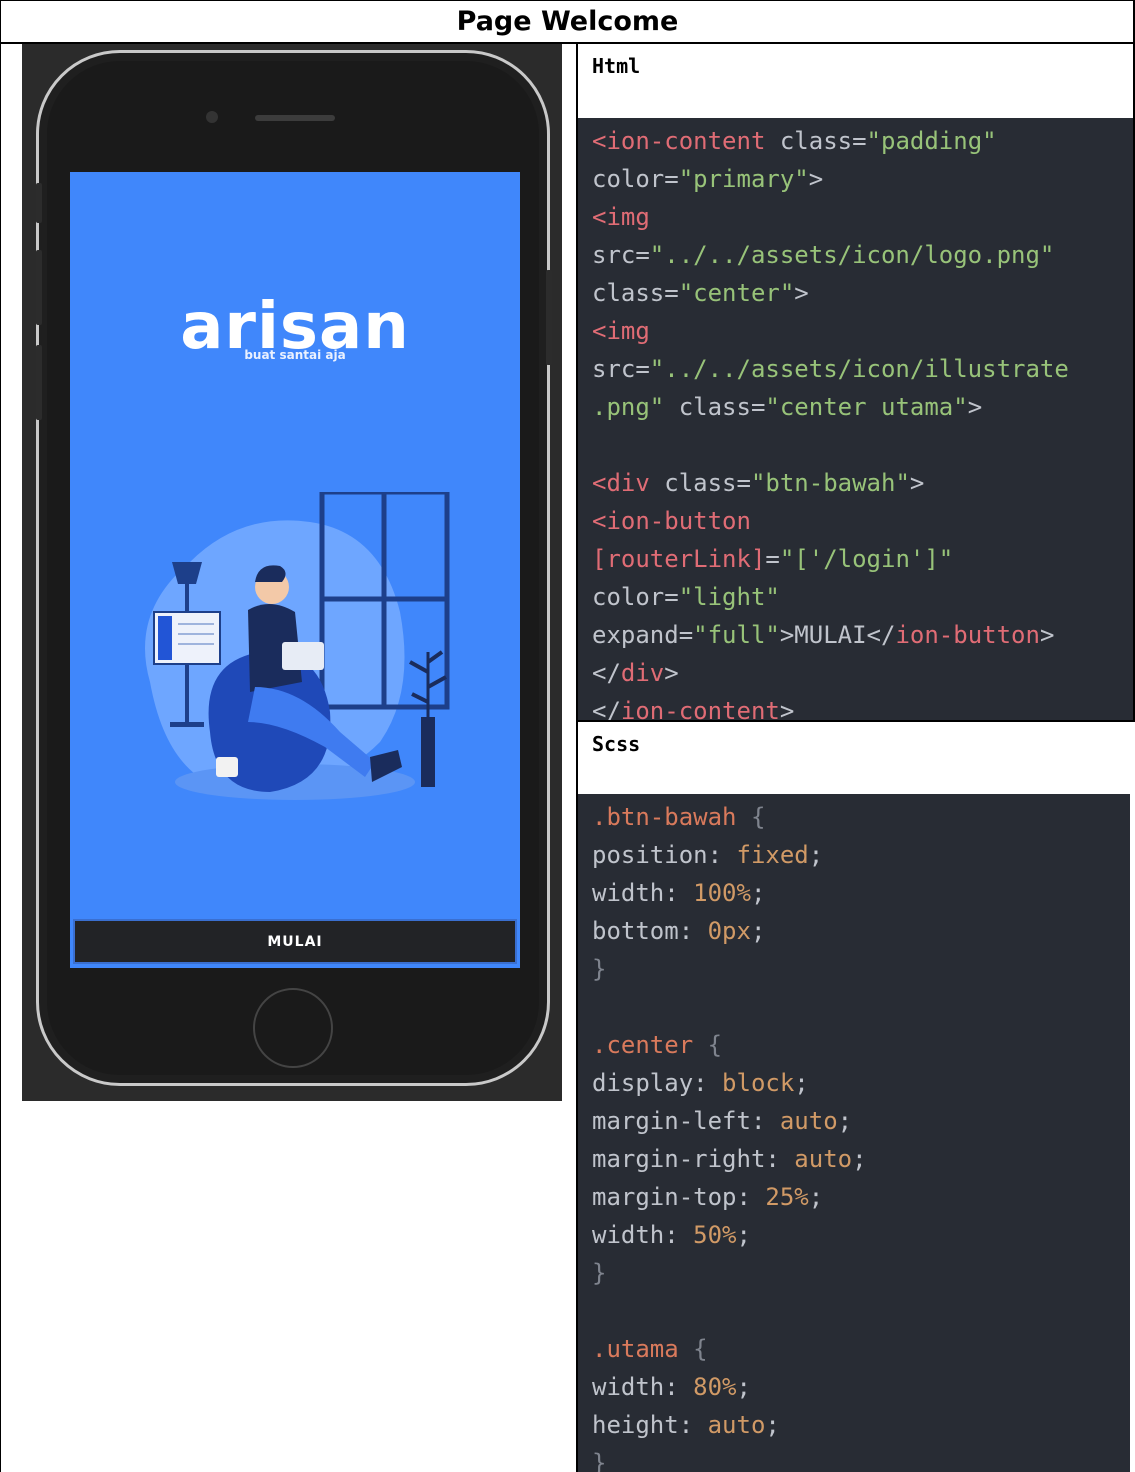  What do you see at coordinates (657, 1083) in the screenshot?
I see `code-token: display:` at bounding box center [657, 1083].